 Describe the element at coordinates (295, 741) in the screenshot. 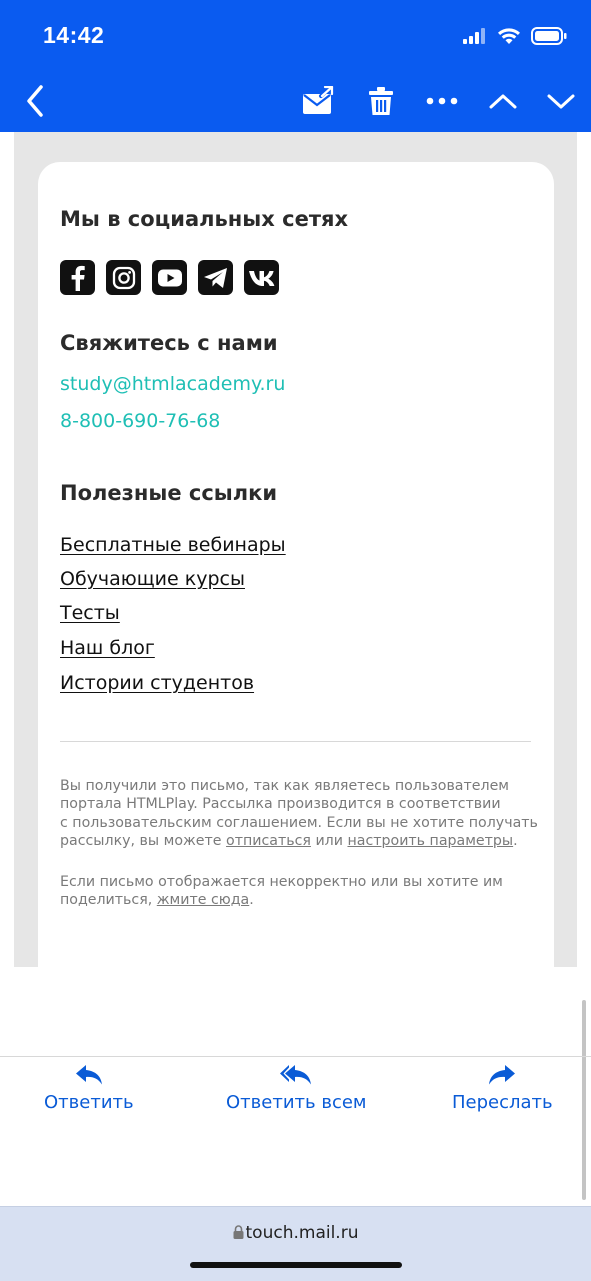

I see `divider` at that location.